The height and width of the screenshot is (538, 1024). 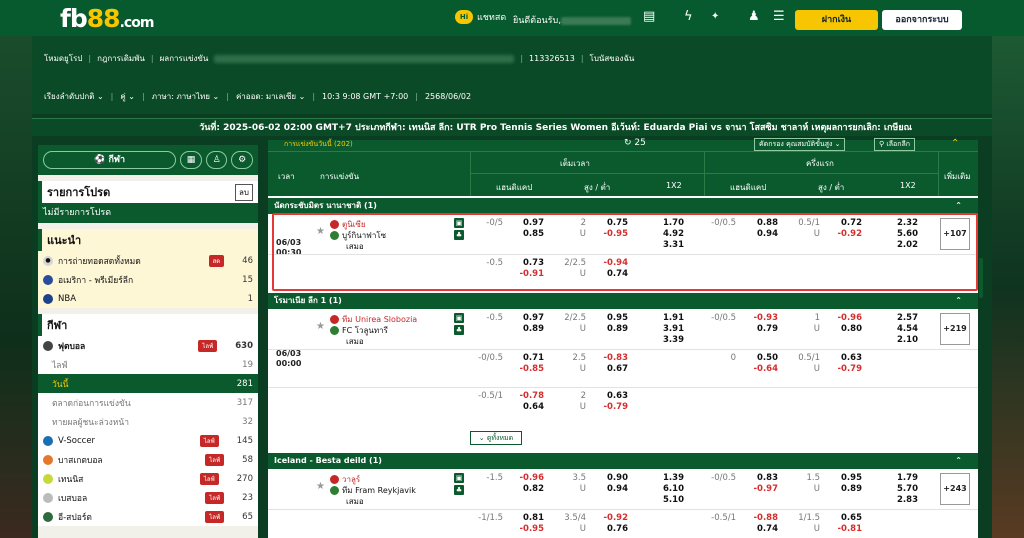 I want to click on sidebar-item-nba: NBA 1, so click(x=148, y=298).